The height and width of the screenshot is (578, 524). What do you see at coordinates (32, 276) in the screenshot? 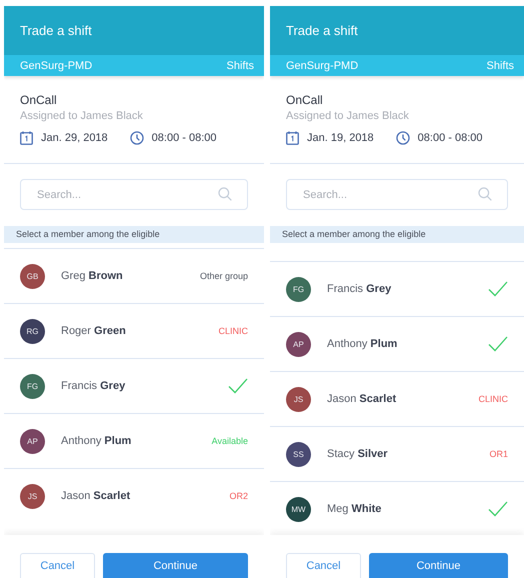
I see `avatar: GB` at bounding box center [32, 276].